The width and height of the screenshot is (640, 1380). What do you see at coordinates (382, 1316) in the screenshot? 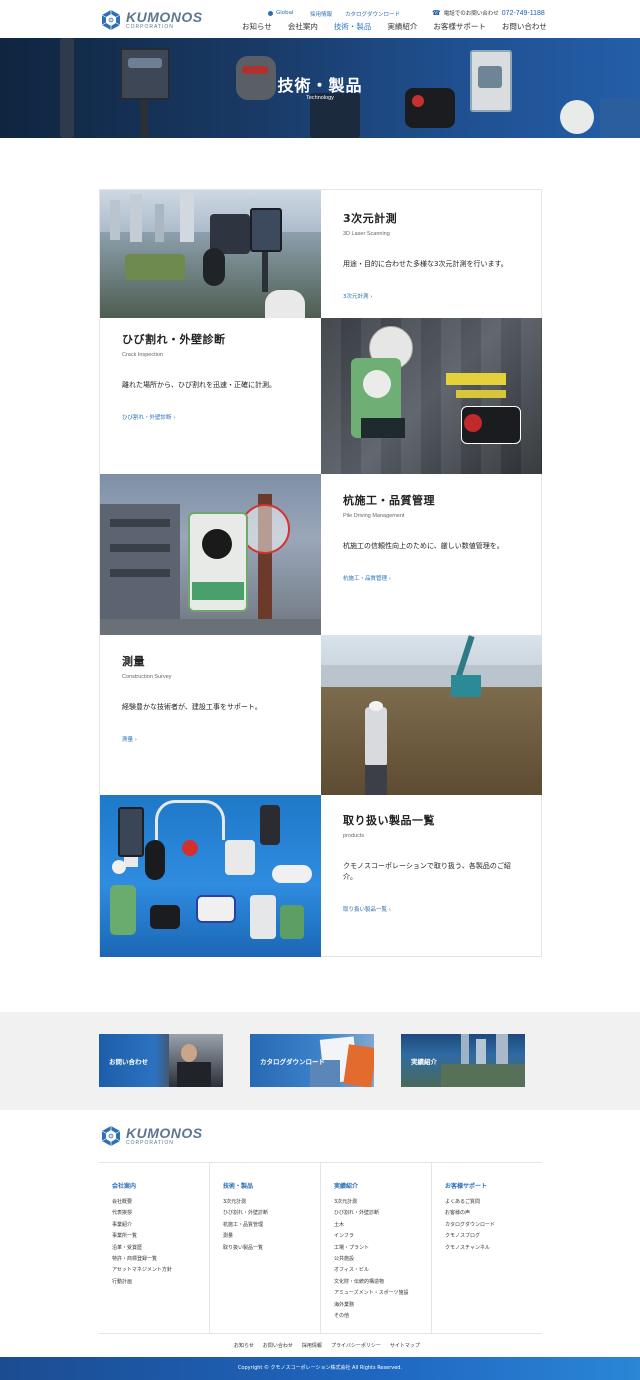
I see `footer-link: その他` at bounding box center [382, 1316].